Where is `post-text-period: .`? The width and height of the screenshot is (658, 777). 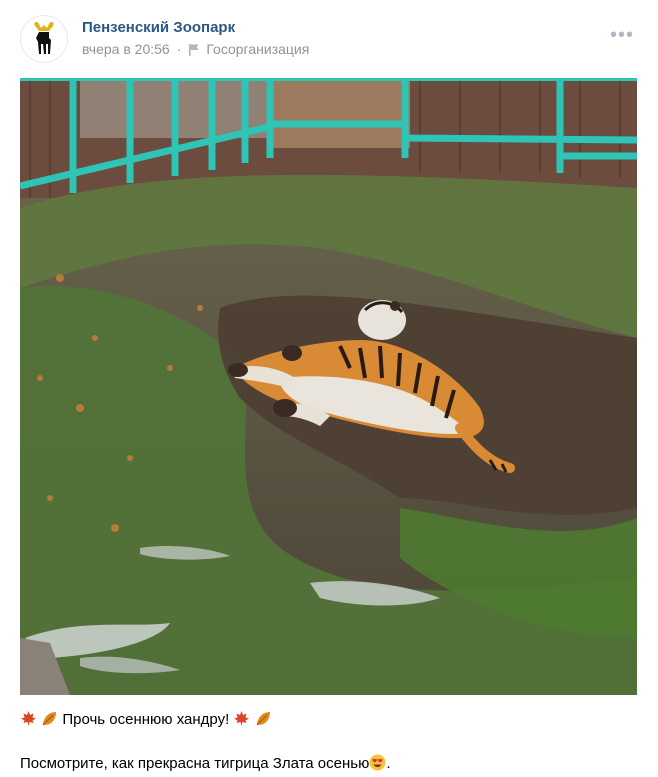 post-text-period: . is located at coordinates (388, 763).